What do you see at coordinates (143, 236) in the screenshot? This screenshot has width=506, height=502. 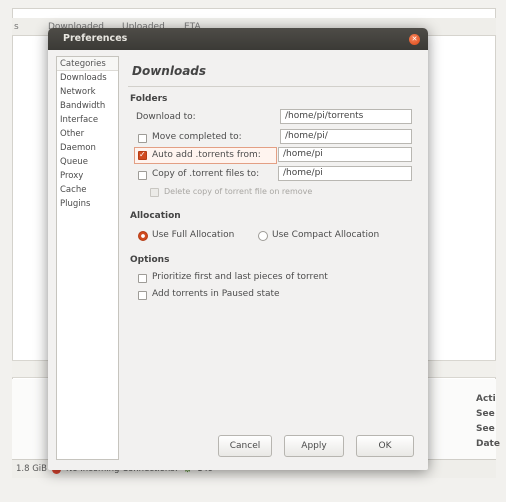 I see `full-allocation-radio` at bounding box center [143, 236].